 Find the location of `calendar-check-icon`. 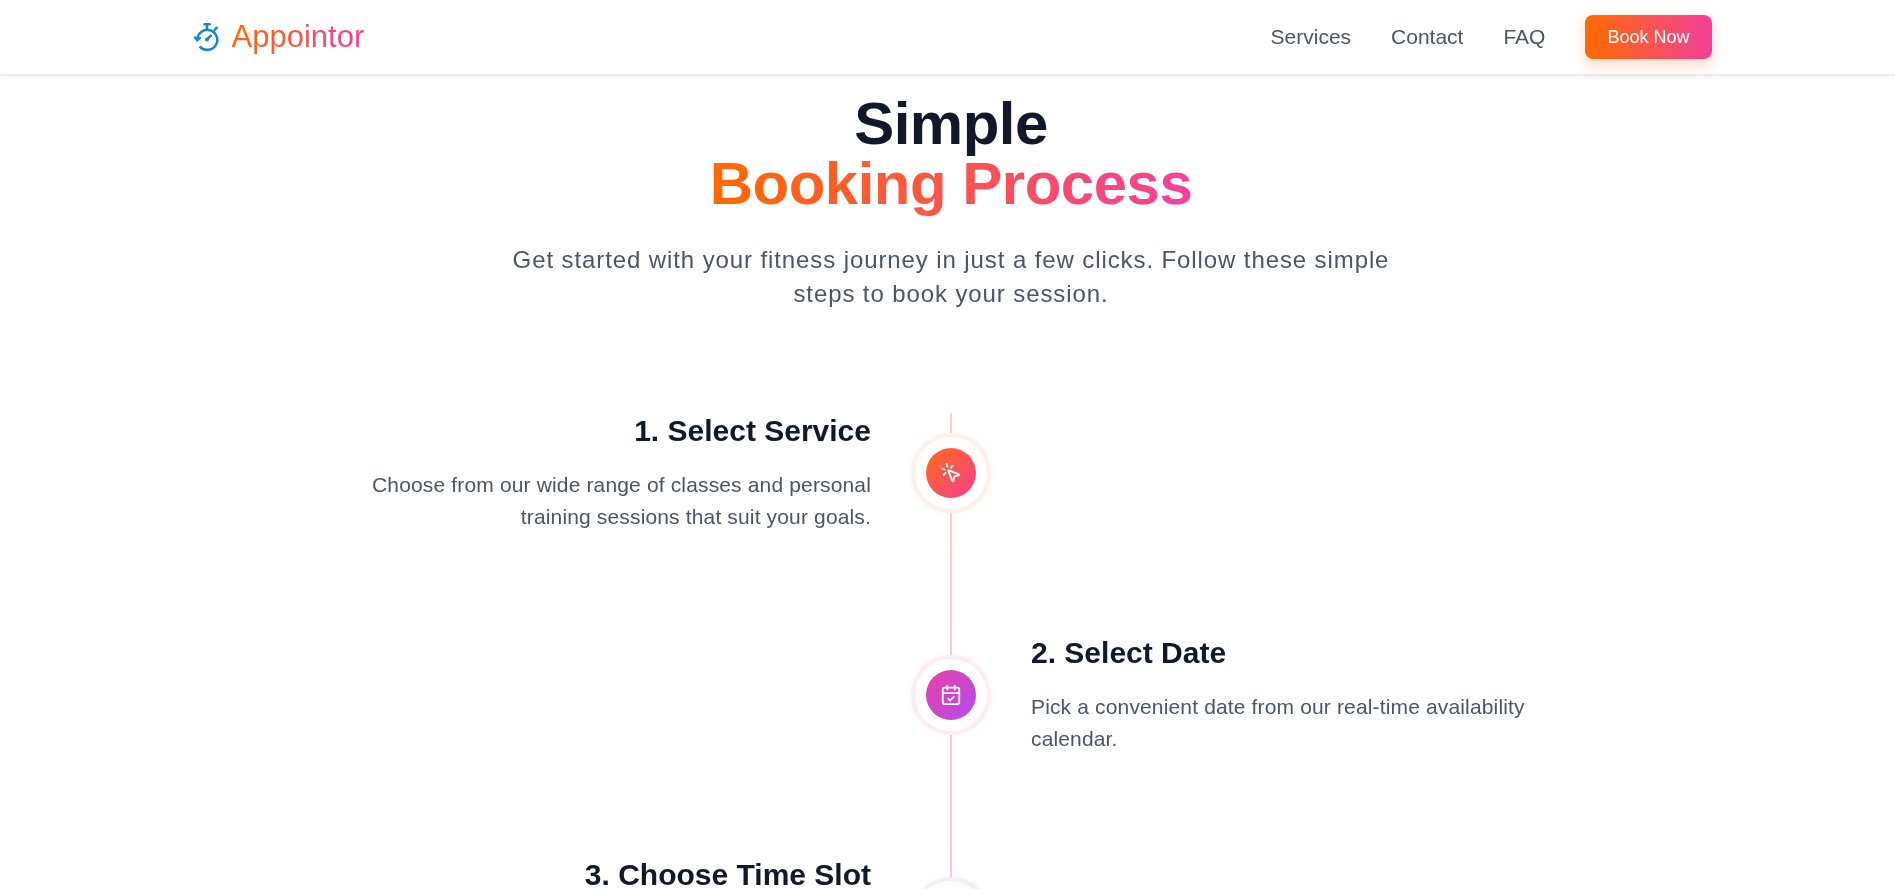

calendar-check-icon is located at coordinates (951, 695).